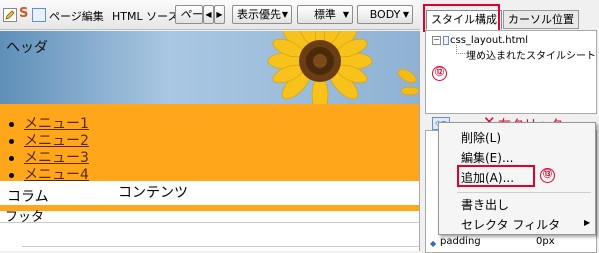 The width and height of the screenshot is (599, 253). I want to click on body-select: BODY ▼, so click(385, 14).